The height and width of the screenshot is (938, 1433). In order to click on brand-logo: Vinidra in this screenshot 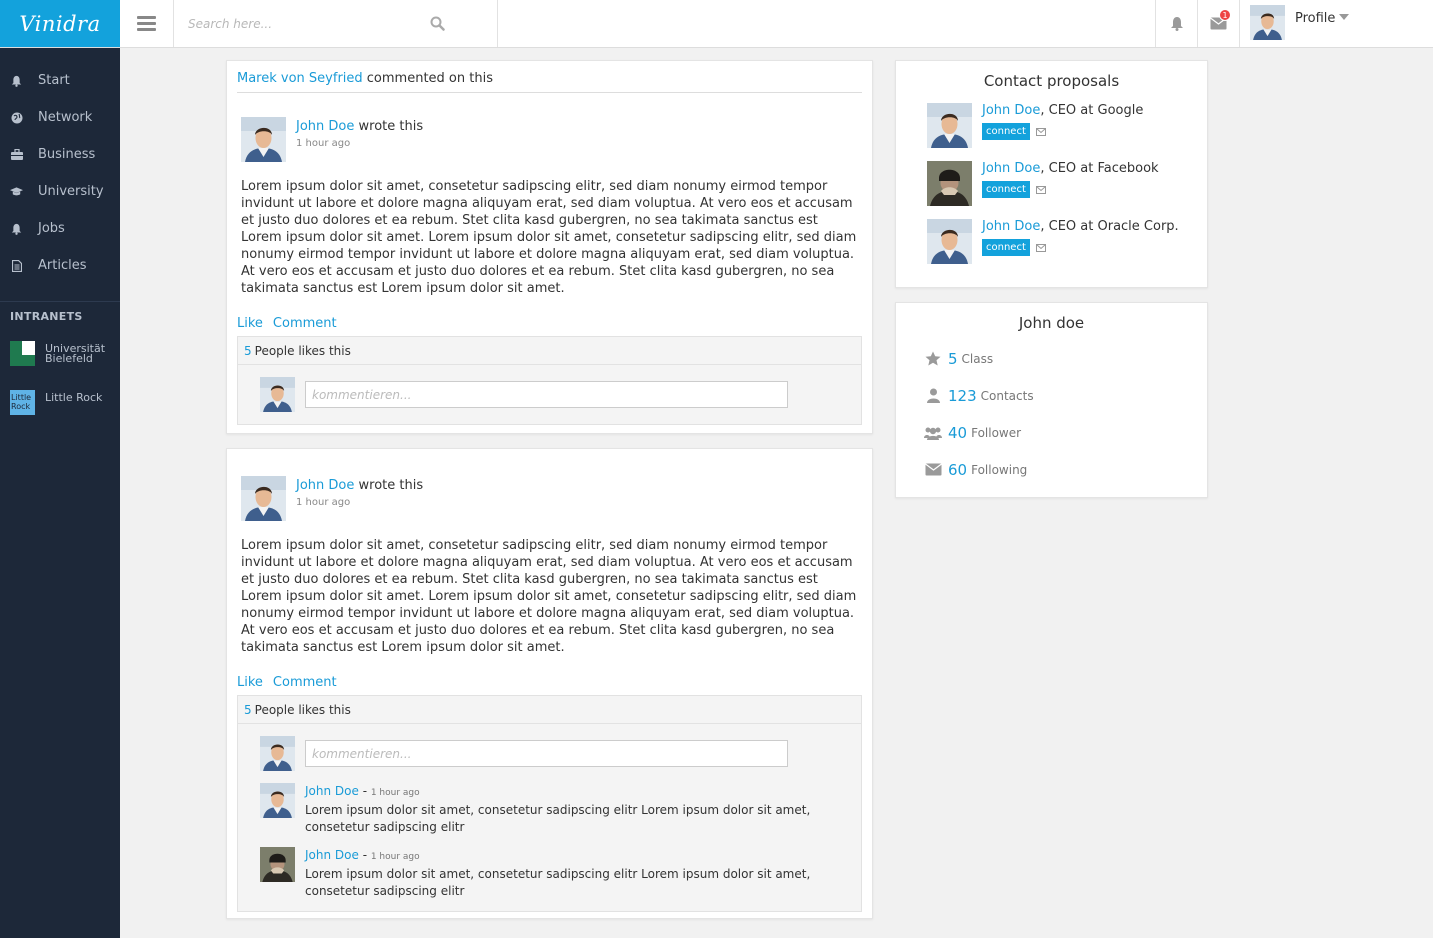, I will do `click(60, 23)`.